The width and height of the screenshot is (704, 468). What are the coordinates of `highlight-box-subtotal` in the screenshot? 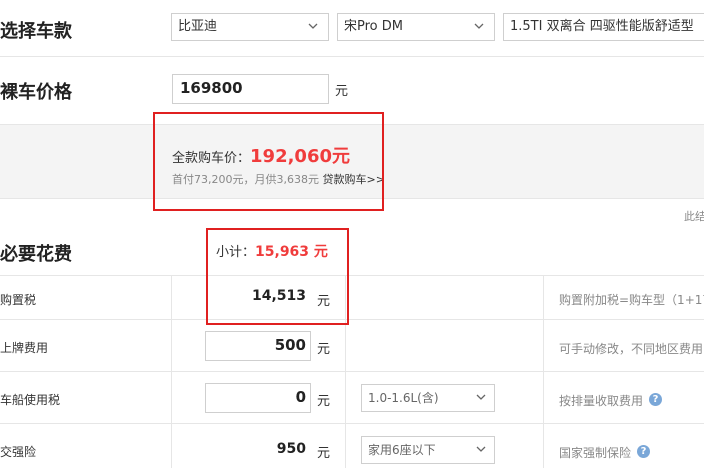 It's located at (277, 276).